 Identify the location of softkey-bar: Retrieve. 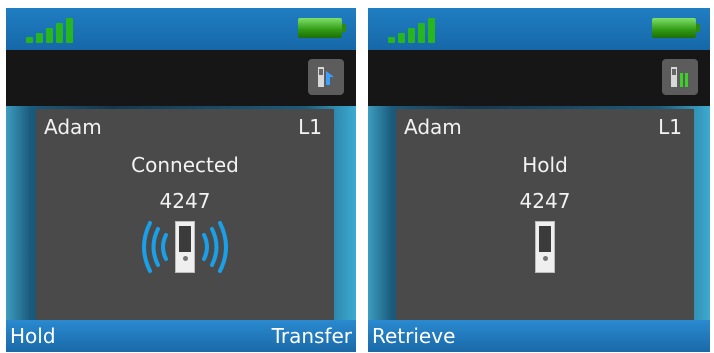
(539, 336).